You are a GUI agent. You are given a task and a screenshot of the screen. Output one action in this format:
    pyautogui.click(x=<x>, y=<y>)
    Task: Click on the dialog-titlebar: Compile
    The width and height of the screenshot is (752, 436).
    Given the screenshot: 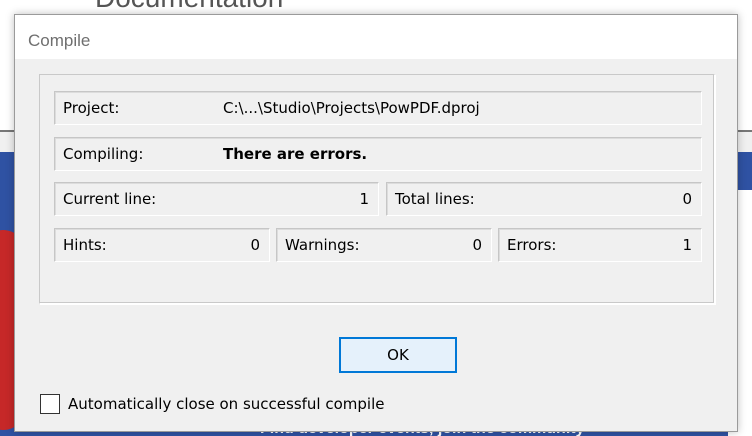 What is the action you would take?
    pyautogui.click(x=376, y=37)
    